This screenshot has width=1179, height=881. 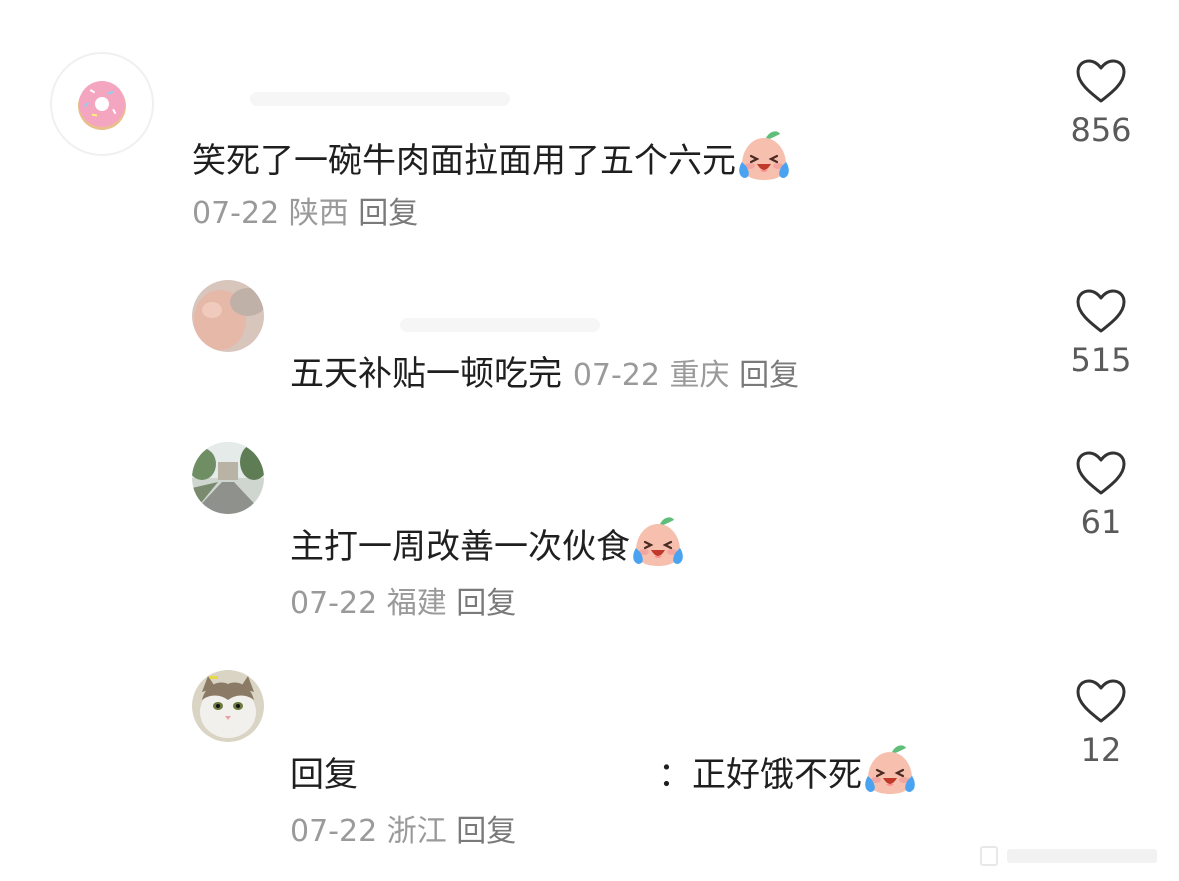 What do you see at coordinates (416, 831) in the screenshot?
I see `comment-location: 浙江` at bounding box center [416, 831].